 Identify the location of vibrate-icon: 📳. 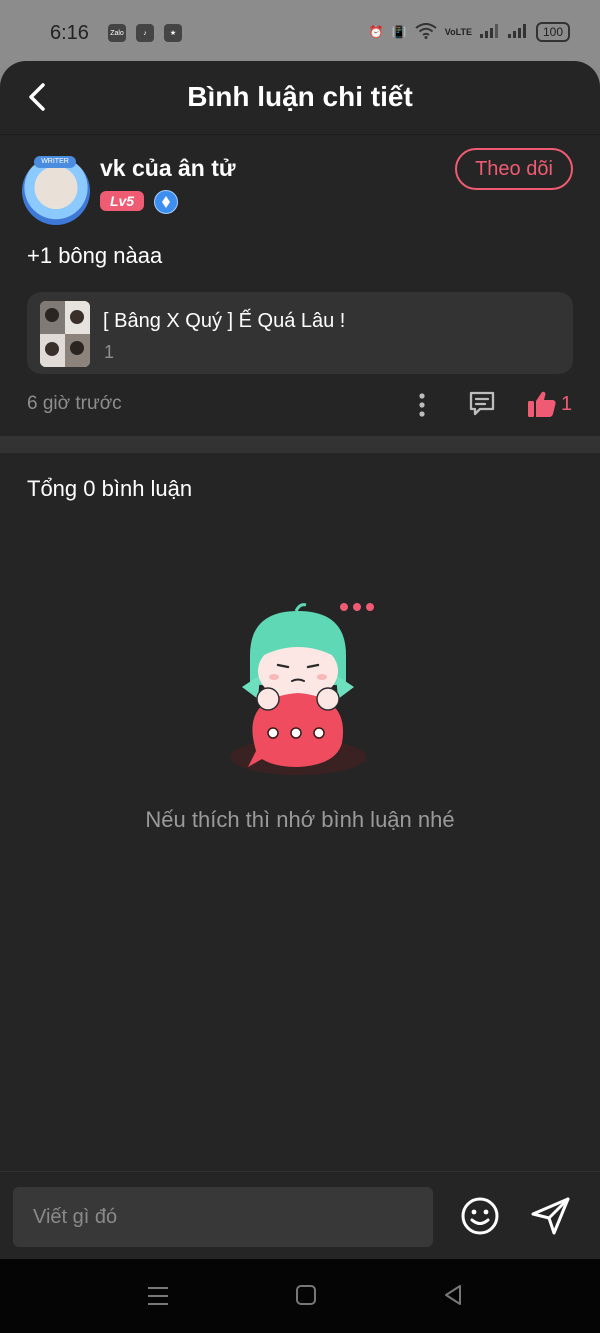
(399, 32).